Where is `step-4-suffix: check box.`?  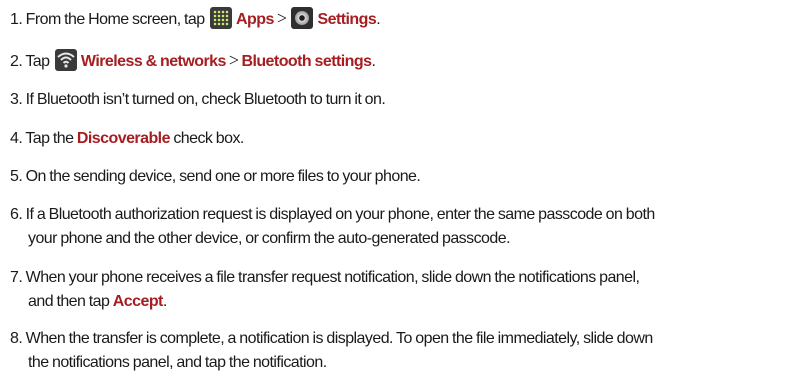 step-4-suffix: check box. is located at coordinates (208, 138).